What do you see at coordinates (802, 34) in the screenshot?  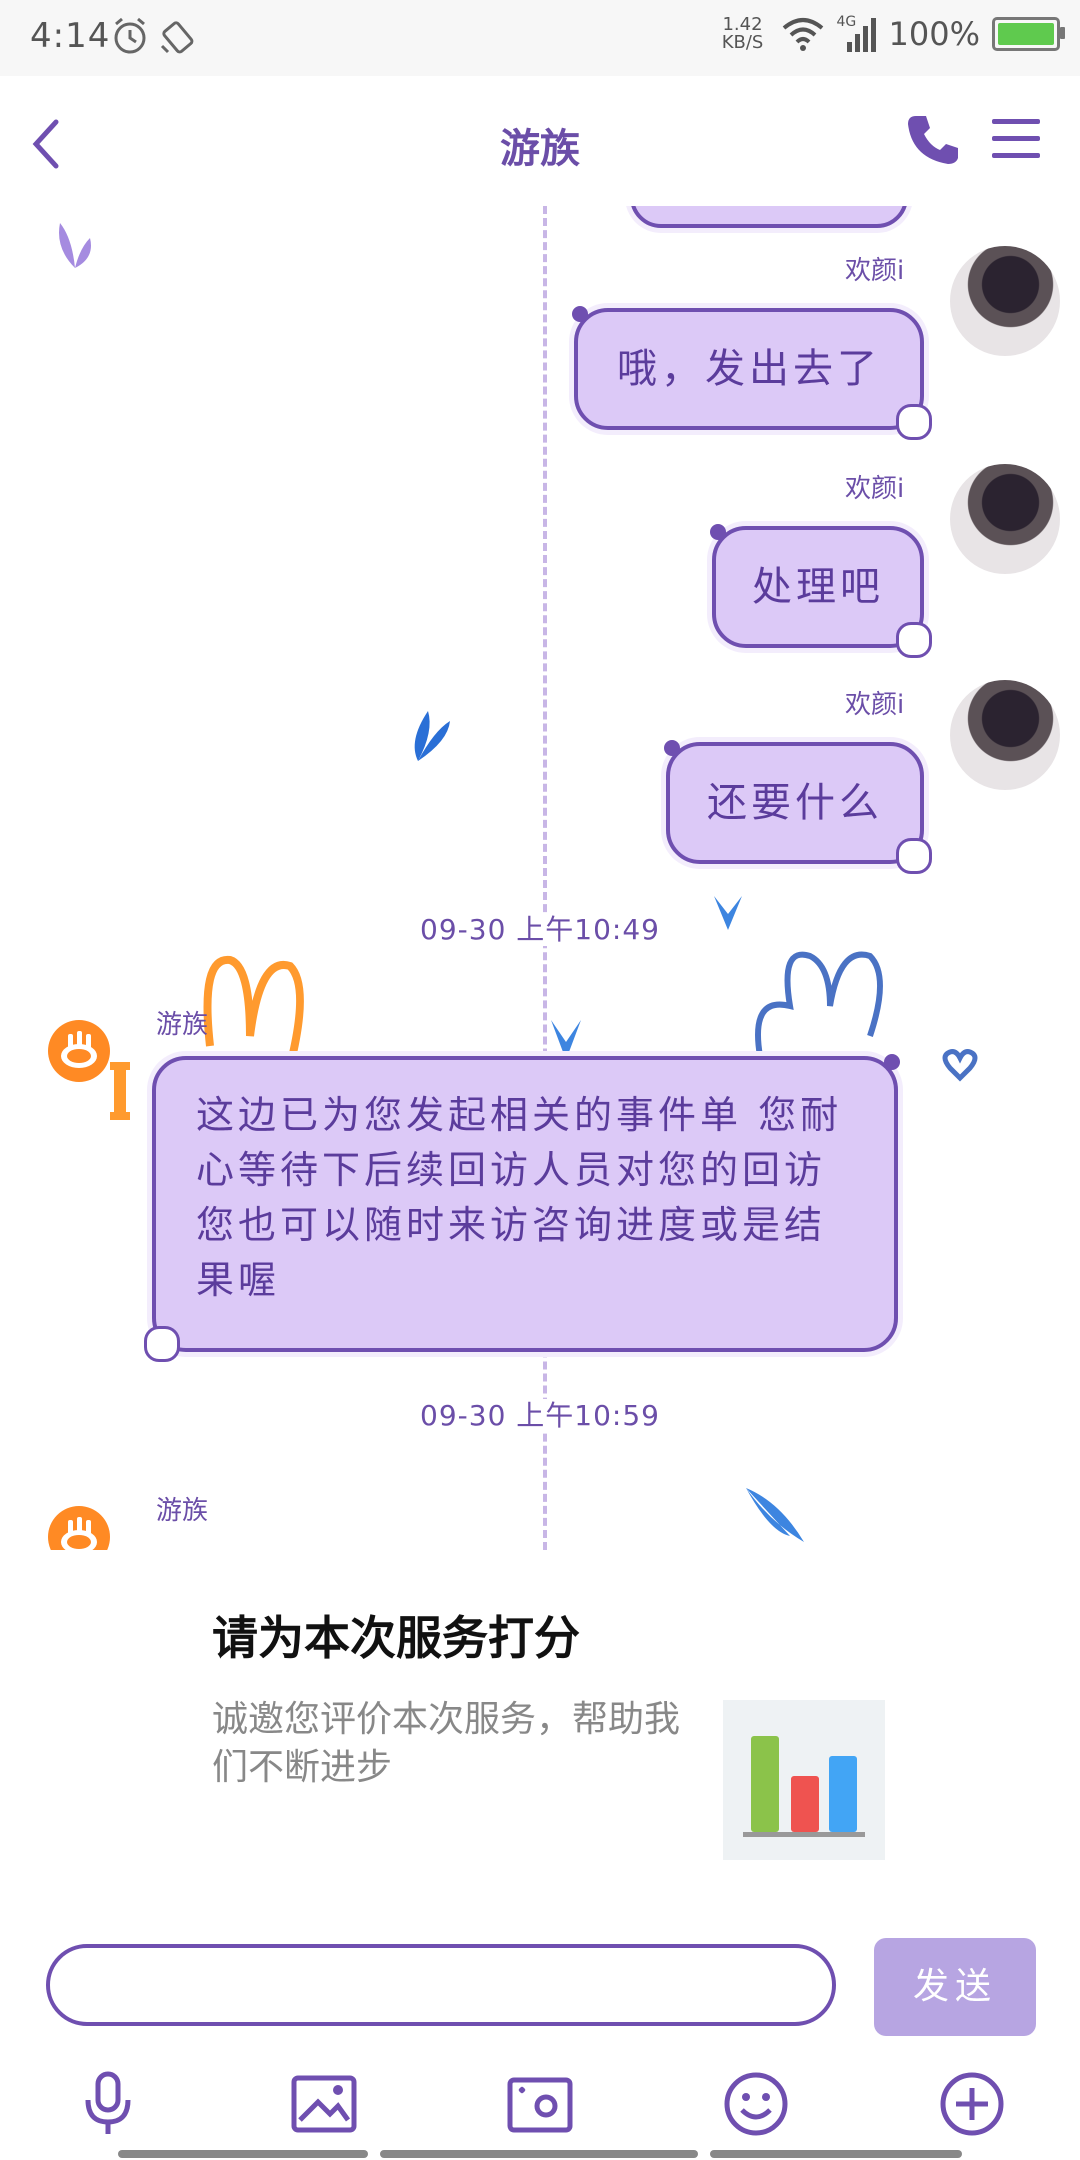 I see `wifi-icon` at bounding box center [802, 34].